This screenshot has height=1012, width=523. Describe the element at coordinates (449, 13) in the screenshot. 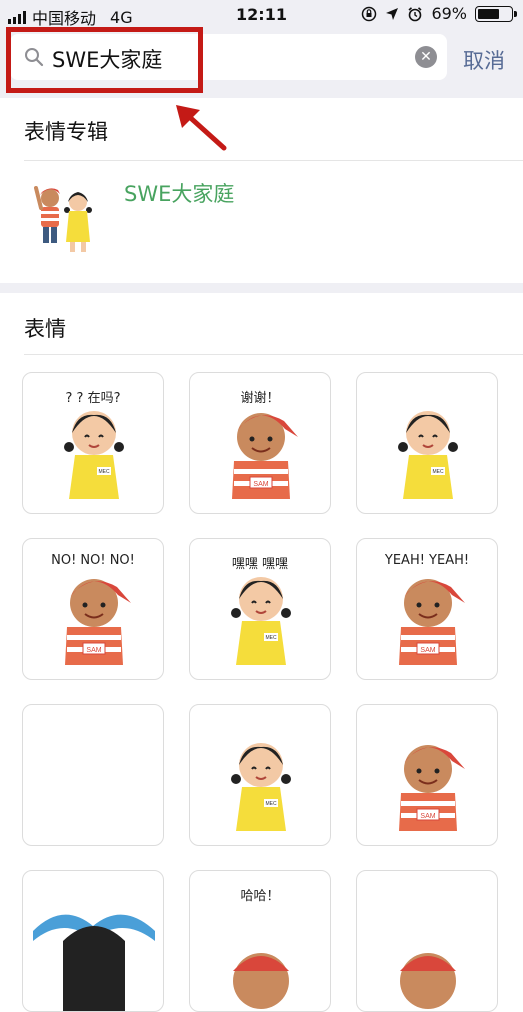

I see `battery-percent: 69%` at that location.